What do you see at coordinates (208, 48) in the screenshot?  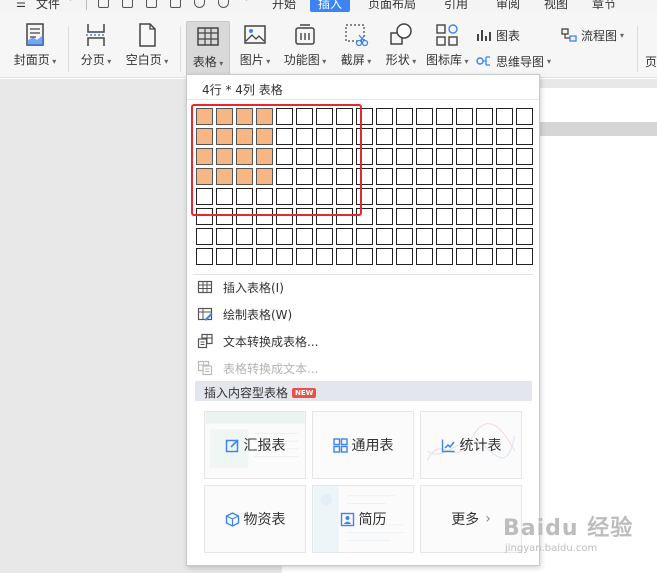 I see `table-button: 表格` at bounding box center [208, 48].